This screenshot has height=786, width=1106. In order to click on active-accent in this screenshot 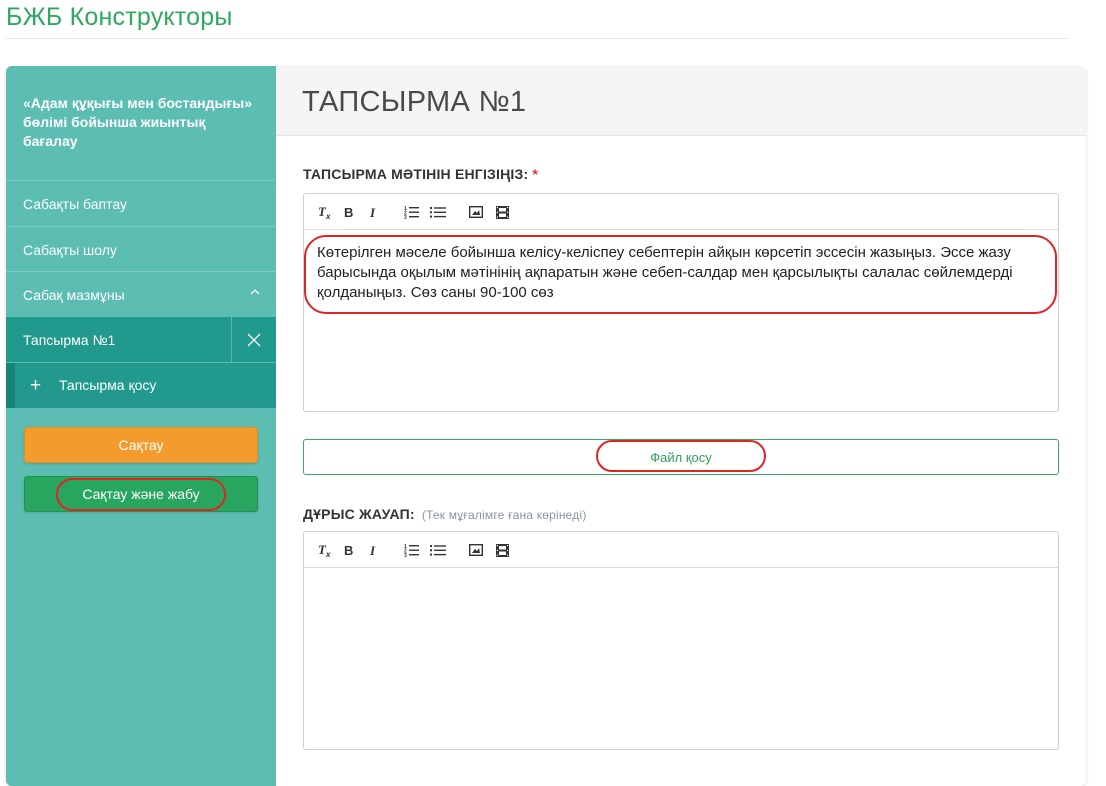, I will do `click(10, 385)`.